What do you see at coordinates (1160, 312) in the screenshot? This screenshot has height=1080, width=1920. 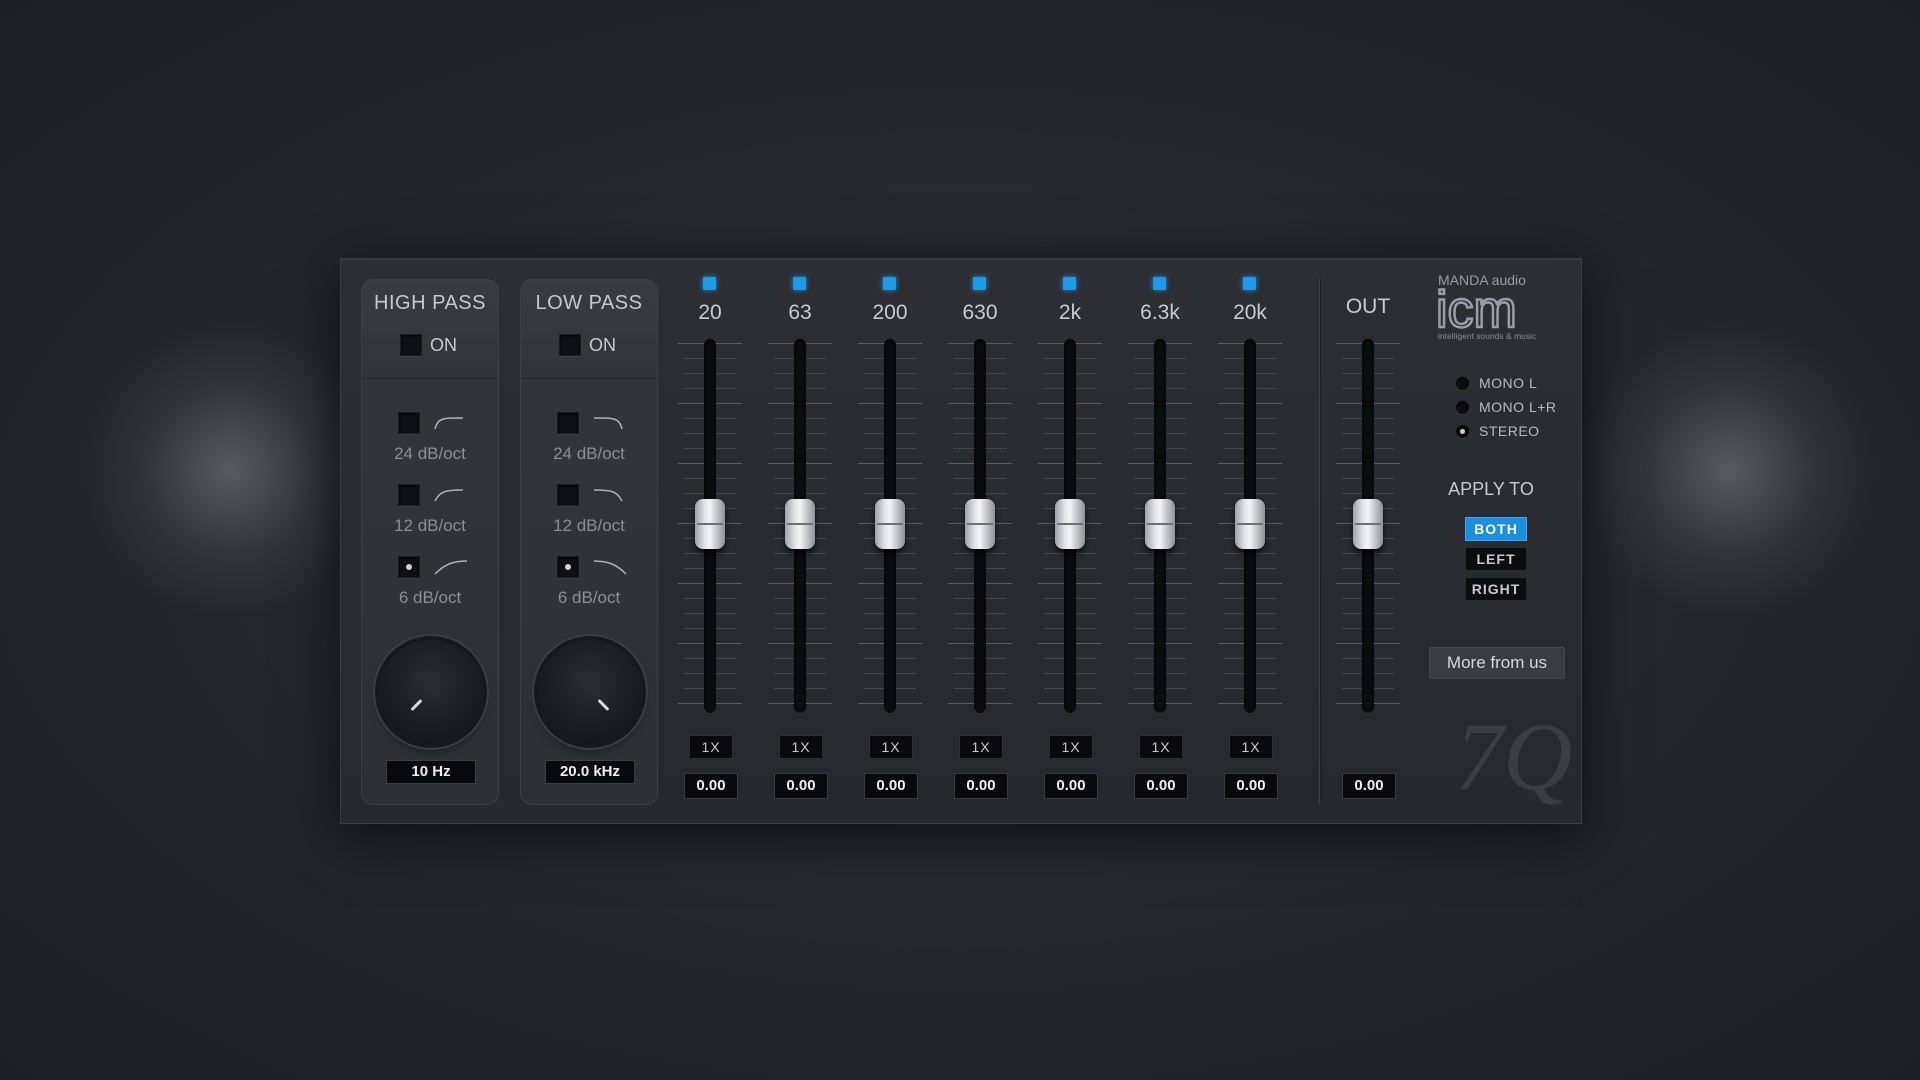 I see `band-frequency-label: 6.3k` at bounding box center [1160, 312].